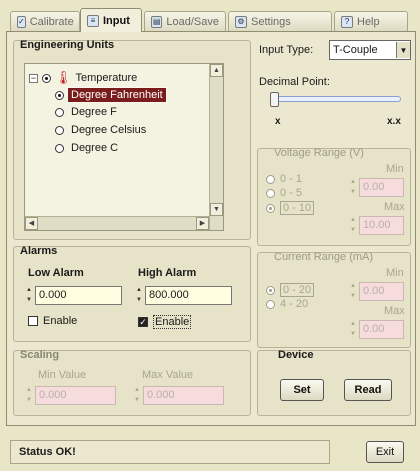  What do you see at coordinates (302, 390) in the screenshot?
I see `set-button: Set` at bounding box center [302, 390].